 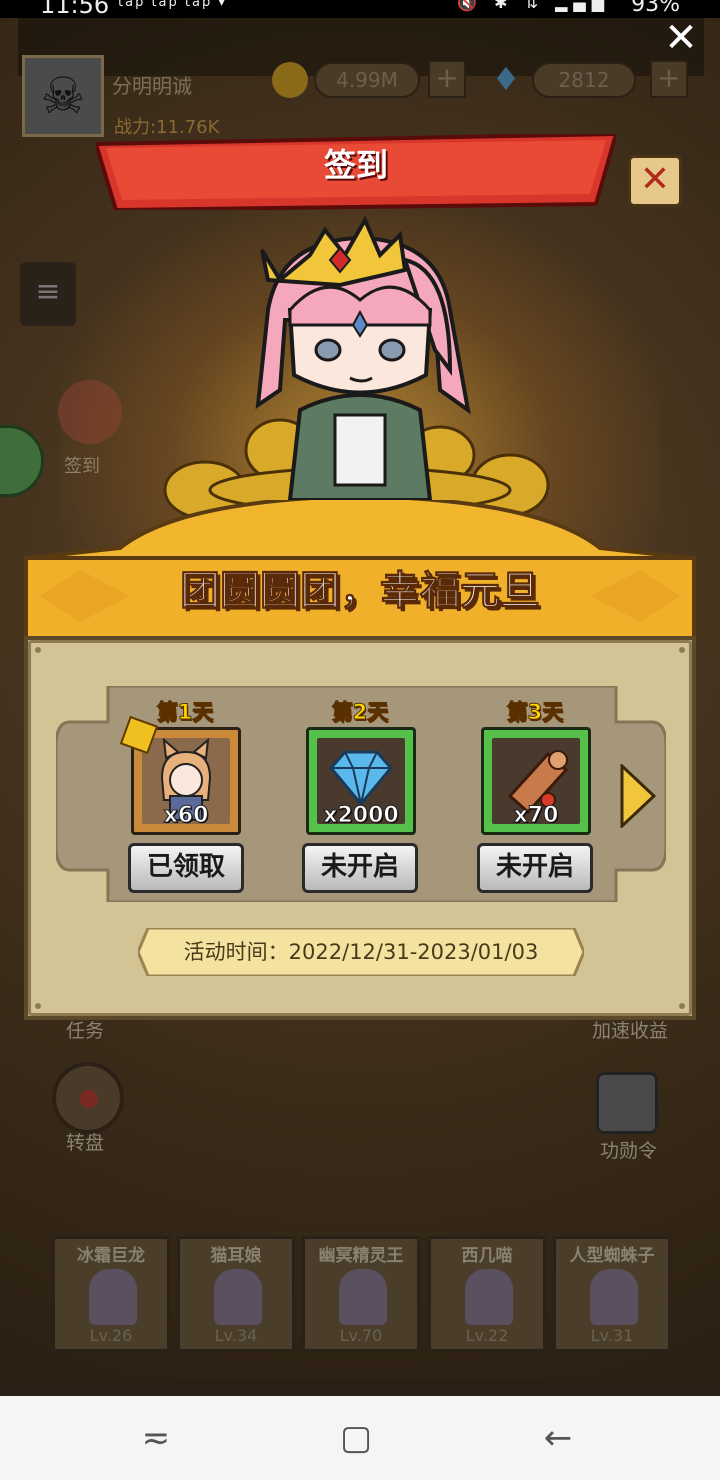 I want to click on wheel-icon, so click(x=88, y=1098).